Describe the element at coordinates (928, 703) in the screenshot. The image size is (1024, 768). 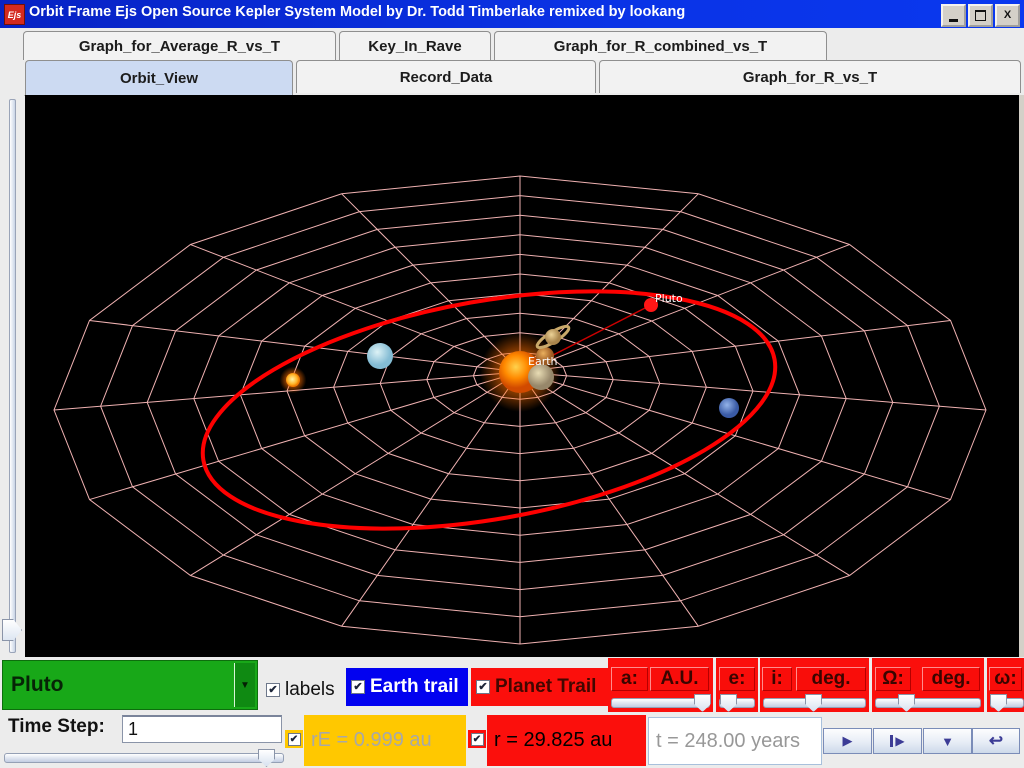
I see `param-omega-cap-slider-track` at that location.